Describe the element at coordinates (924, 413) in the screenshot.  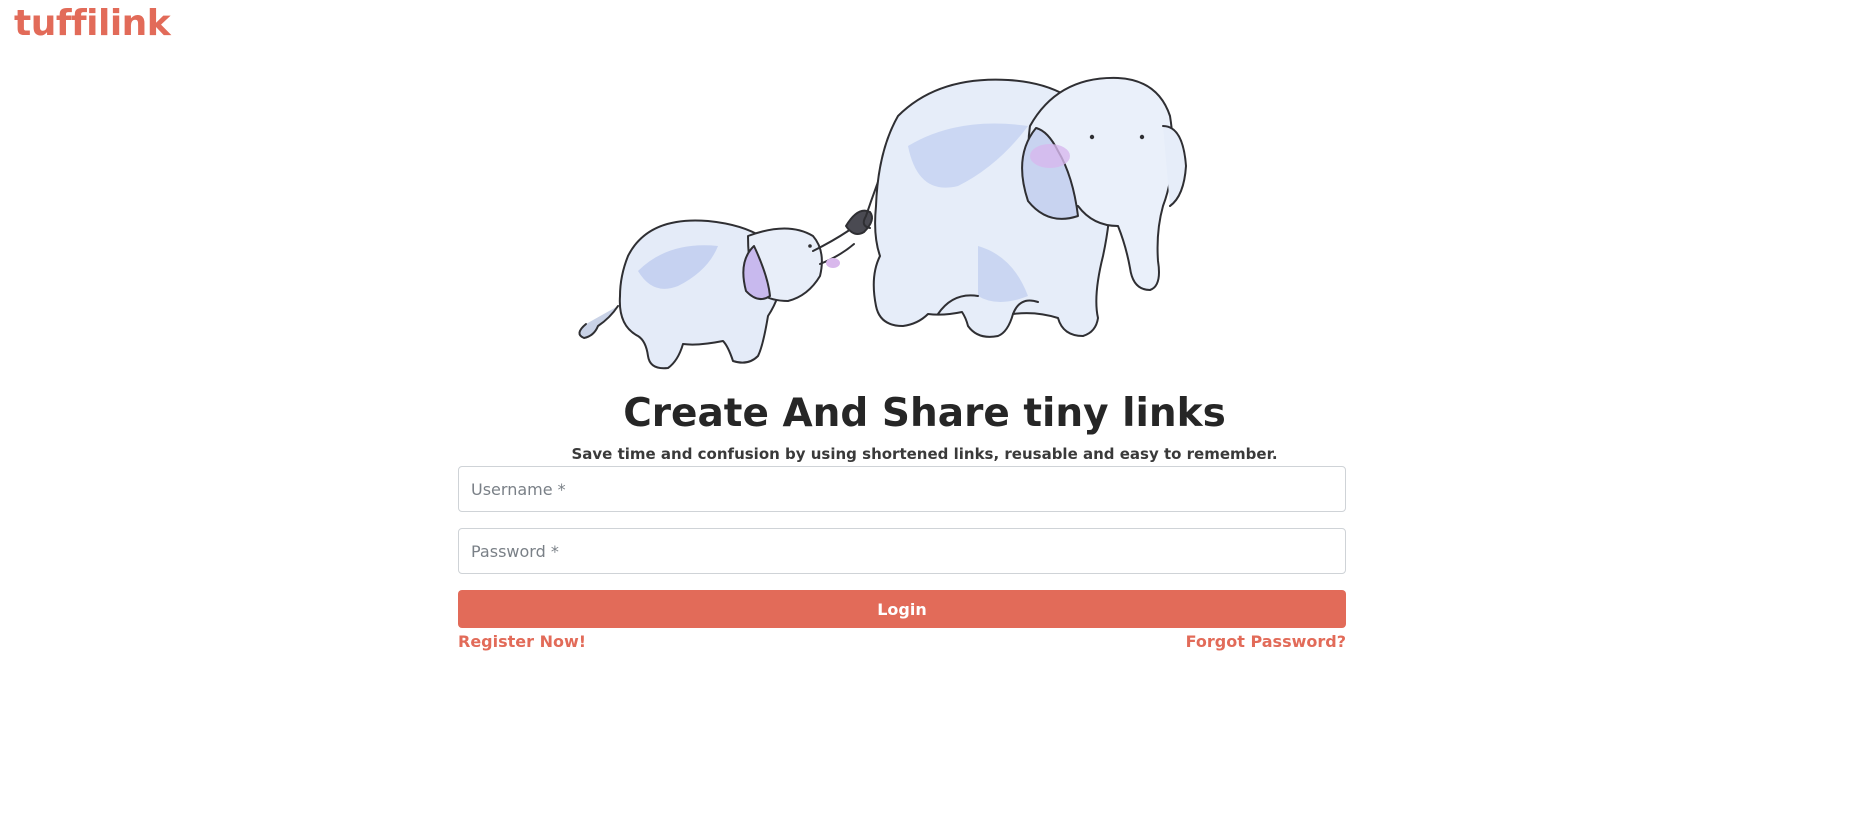
I see `page-title: Create And Share tiny links` at that location.